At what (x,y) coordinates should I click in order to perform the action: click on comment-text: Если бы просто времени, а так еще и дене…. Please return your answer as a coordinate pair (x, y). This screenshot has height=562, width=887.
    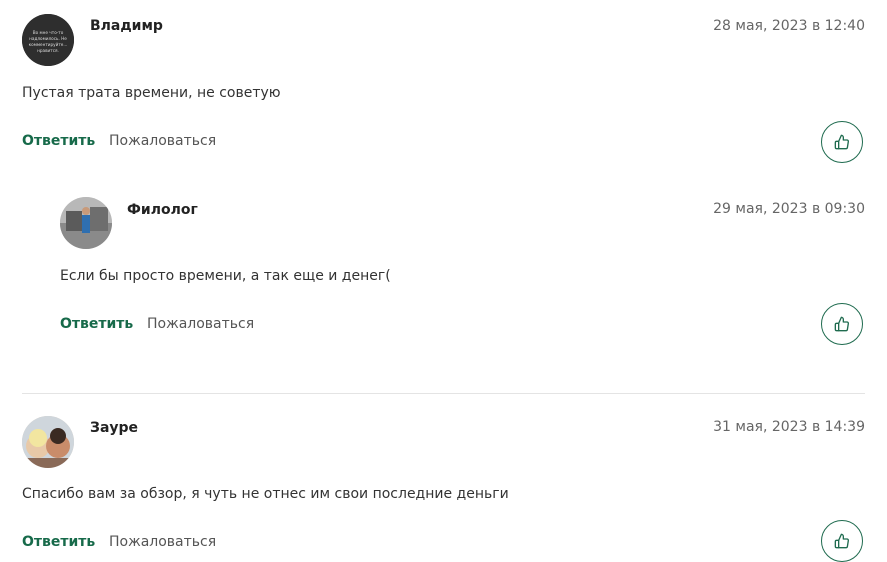
    Looking at the image, I should click on (225, 276).